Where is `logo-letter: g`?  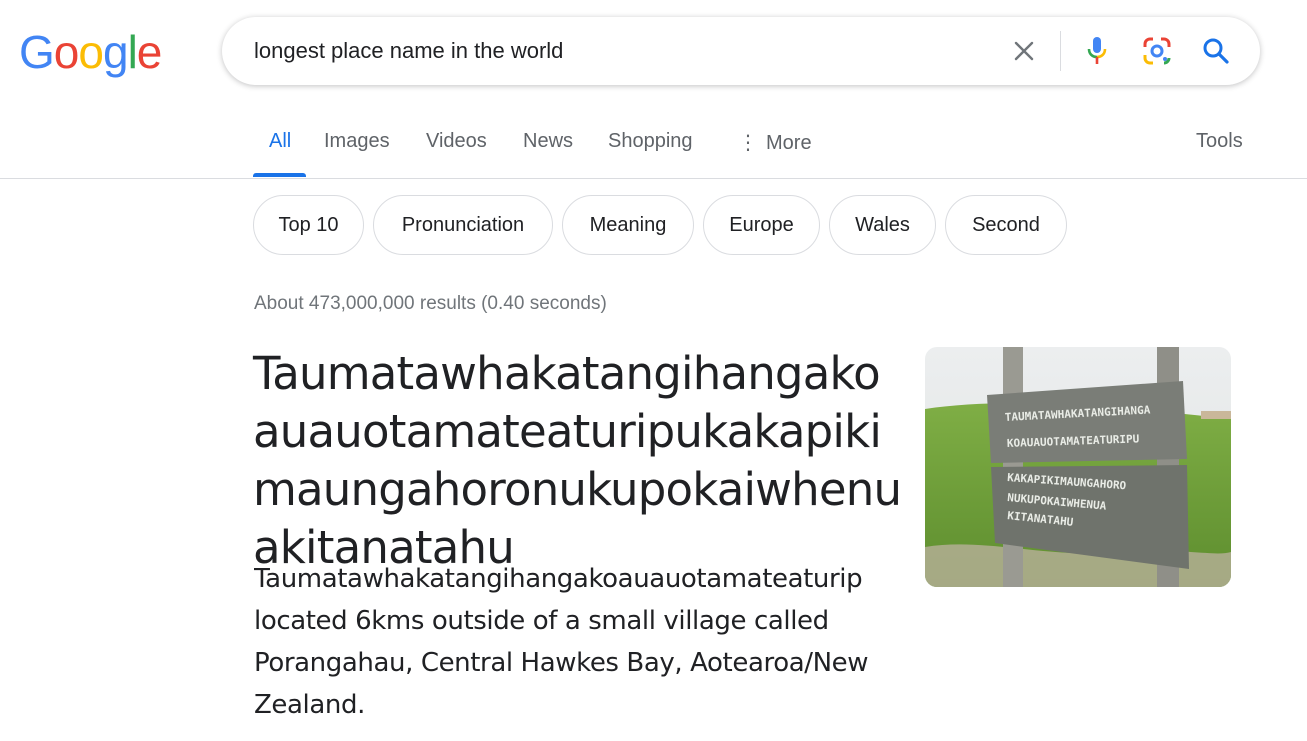 logo-letter: g is located at coordinates (115, 52).